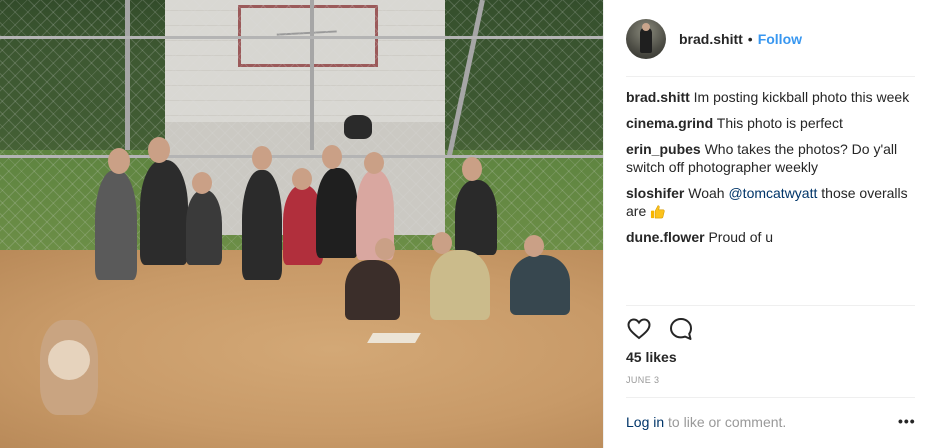  What do you see at coordinates (725, 422) in the screenshot?
I see `login-prompt-text: to like or comment.` at bounding box center [725, 422].